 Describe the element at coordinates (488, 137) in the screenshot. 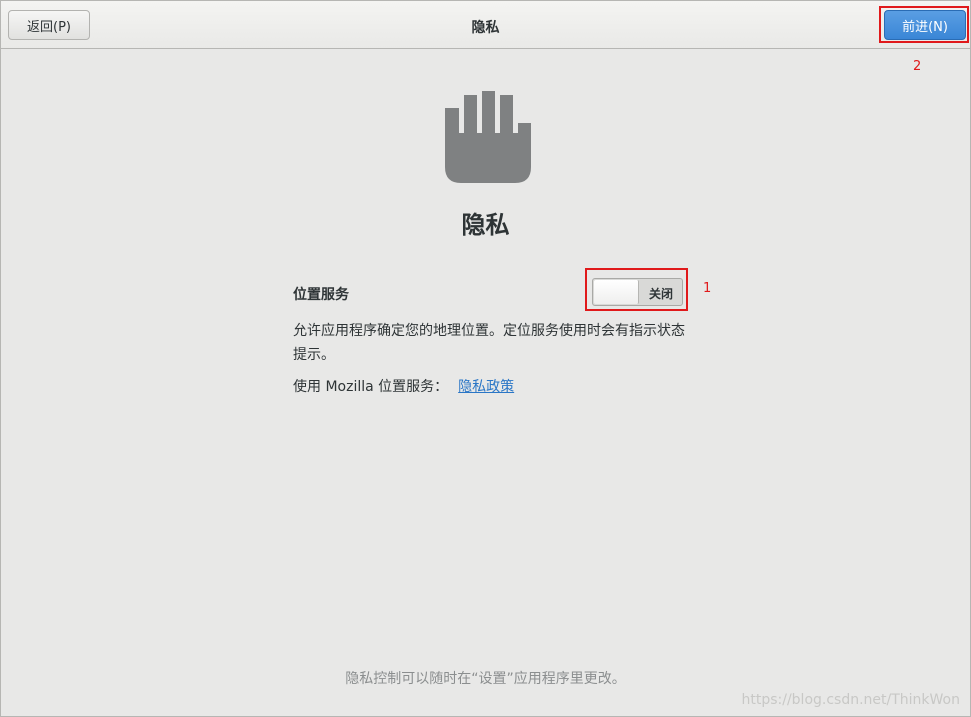

I see `hand-stop-icon` at that location.